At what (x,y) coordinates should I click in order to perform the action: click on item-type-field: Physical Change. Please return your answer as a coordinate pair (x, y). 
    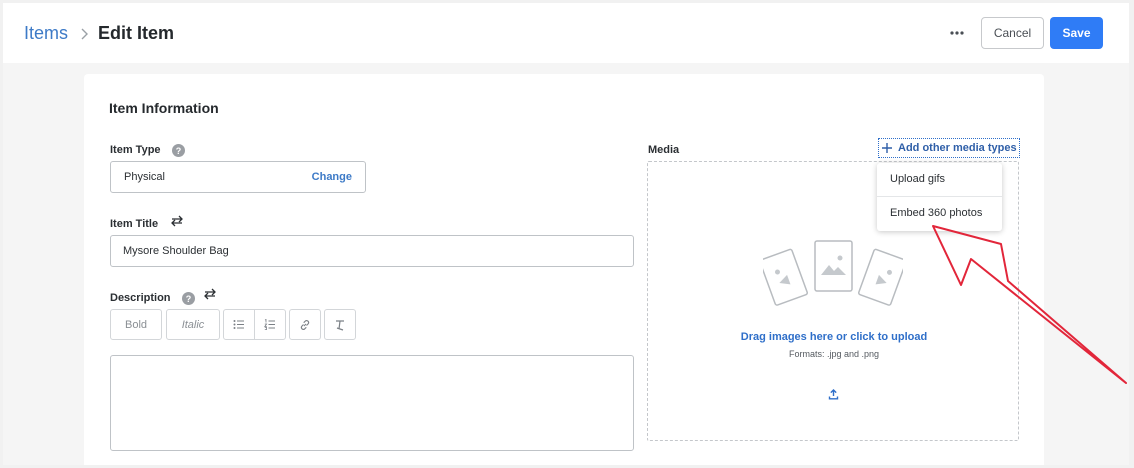
    Looking at the image, I should click on (238, 177).